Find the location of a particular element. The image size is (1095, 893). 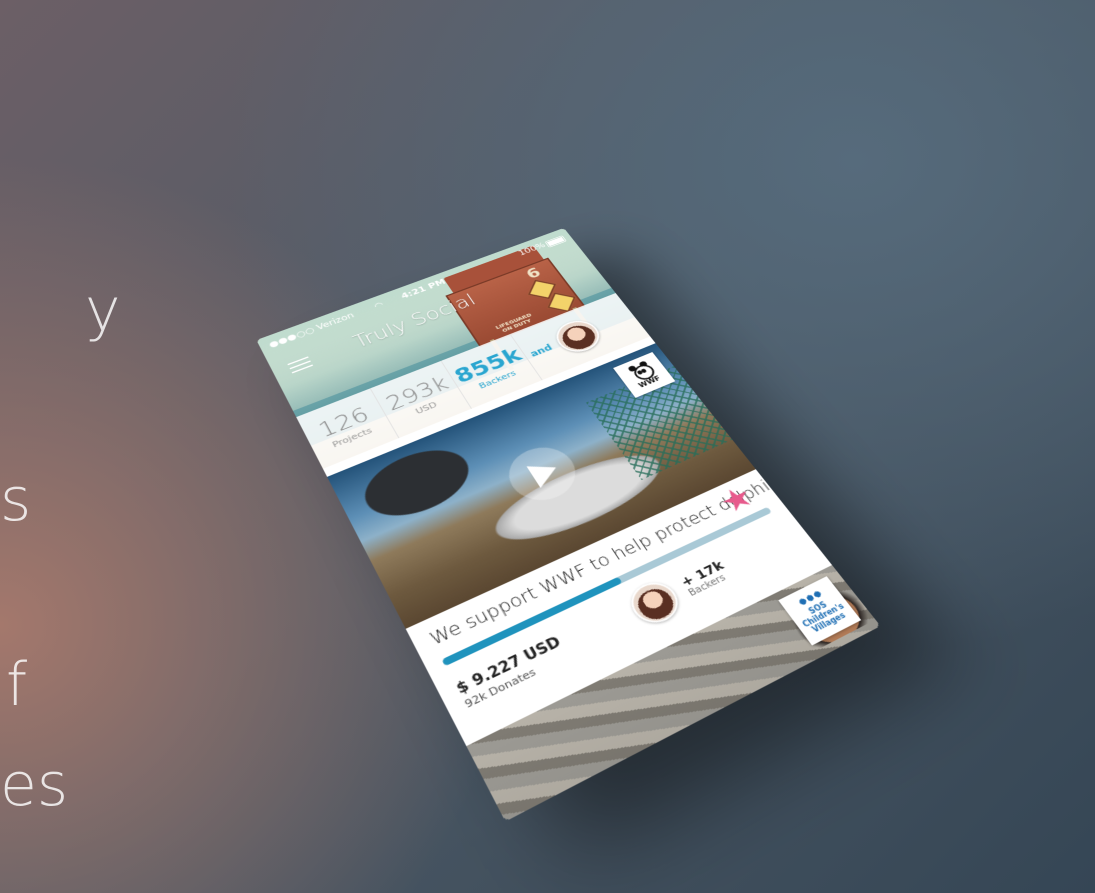

play-icon is located at coordinates (544, 471).